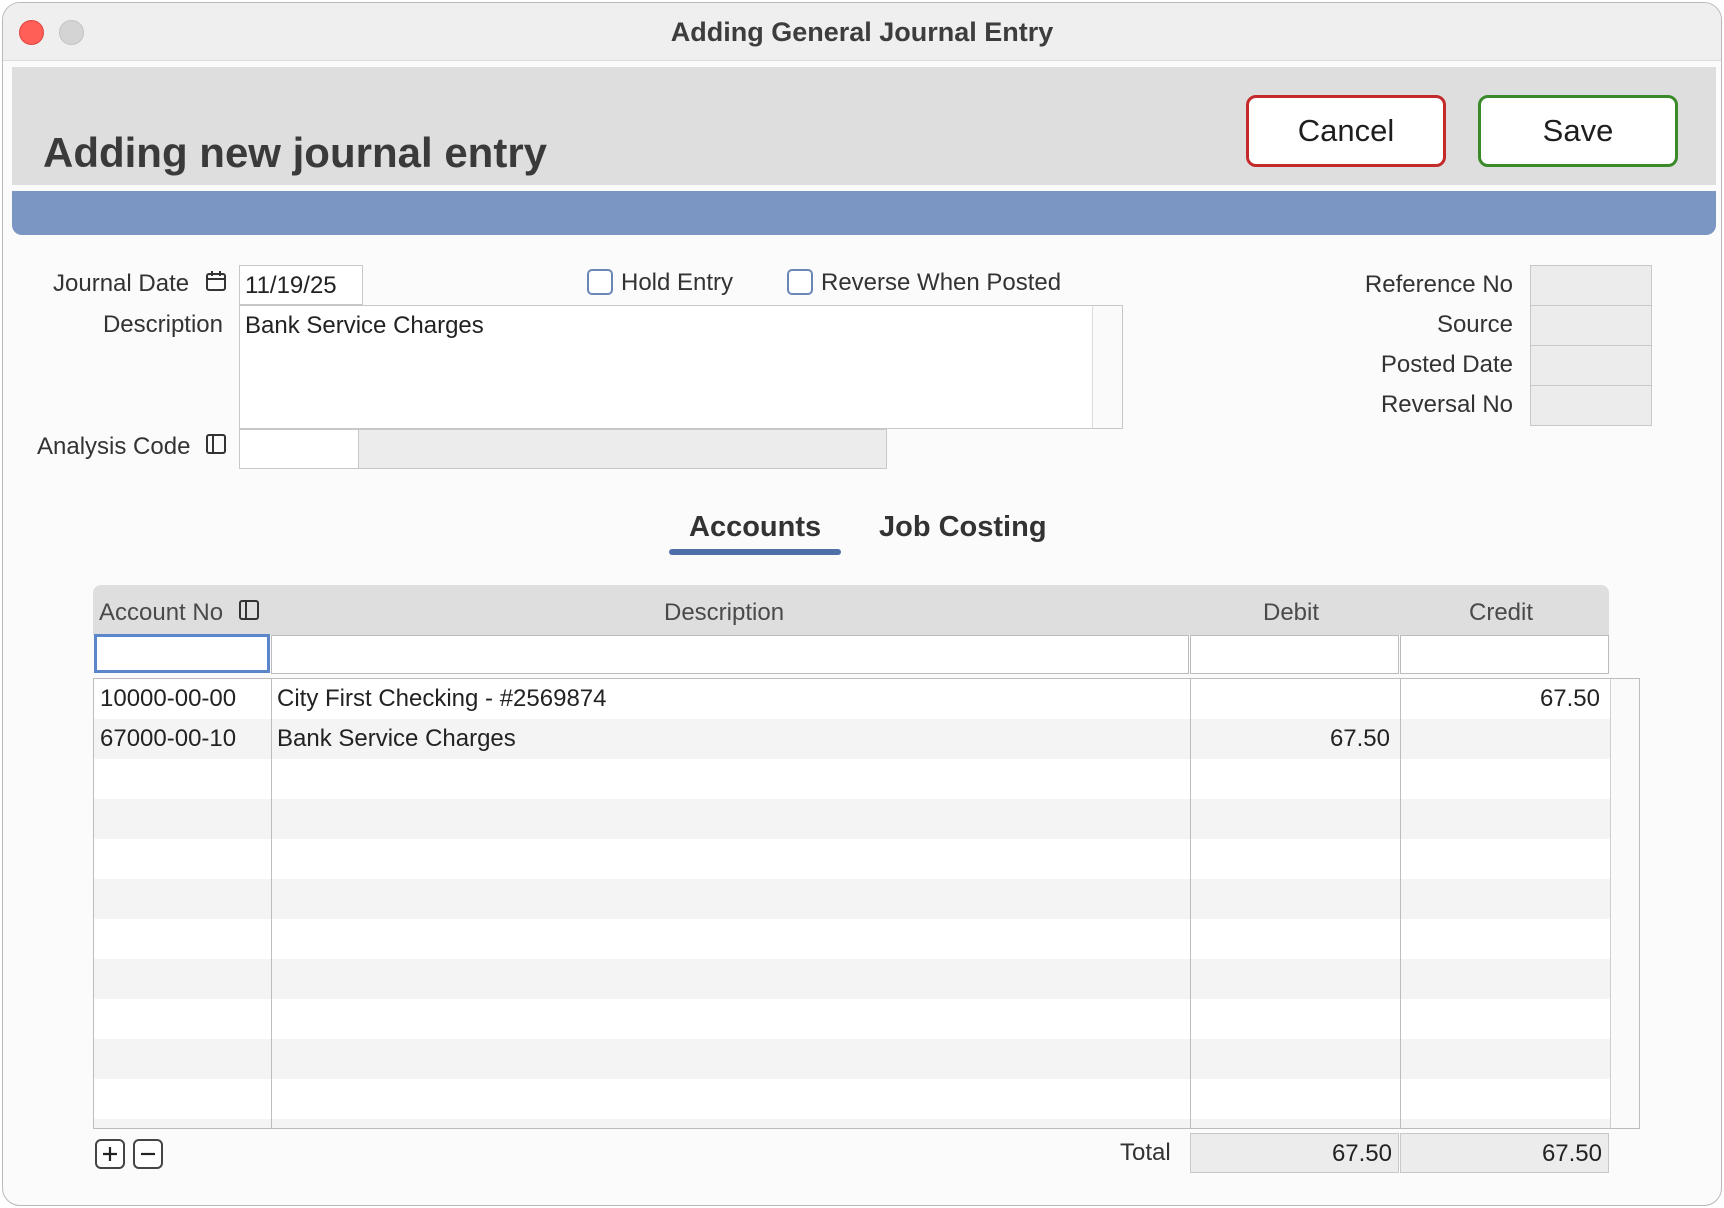  I want to click on analysis-code-input, so click(299, 449).